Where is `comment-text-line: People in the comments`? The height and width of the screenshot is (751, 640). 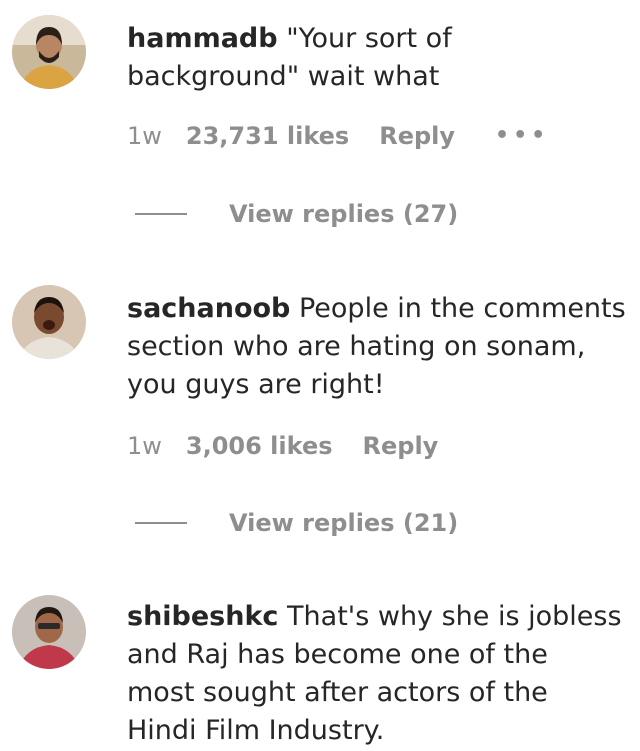 comment-text-line: People in the comments is located at coordinates (462, 308).